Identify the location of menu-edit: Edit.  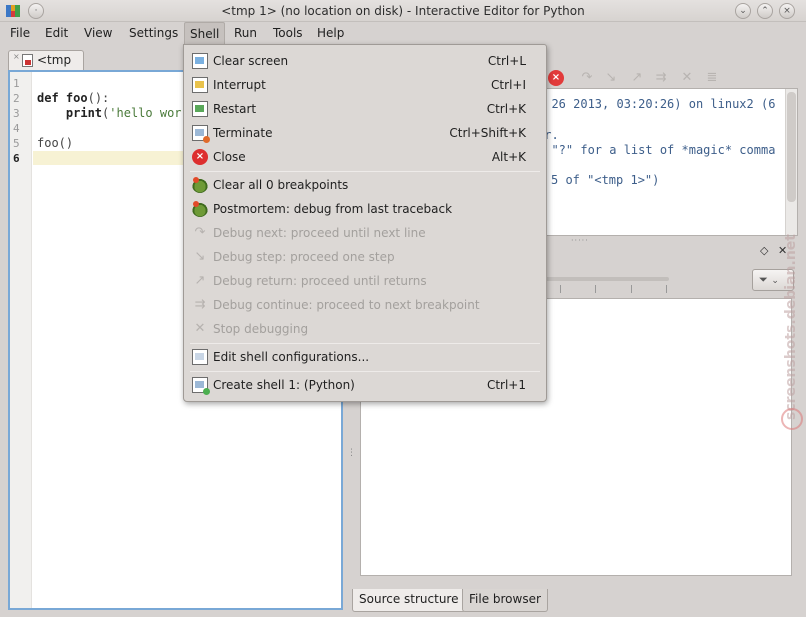
(56, 33).